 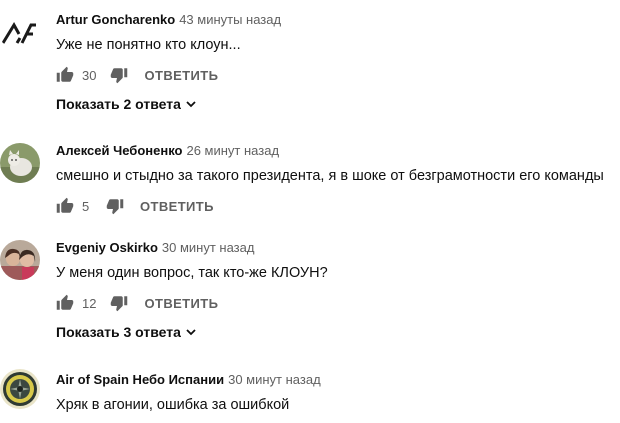 I want to click on show-replies-label: Показать 3 ответа, so click(x=118, y=332).